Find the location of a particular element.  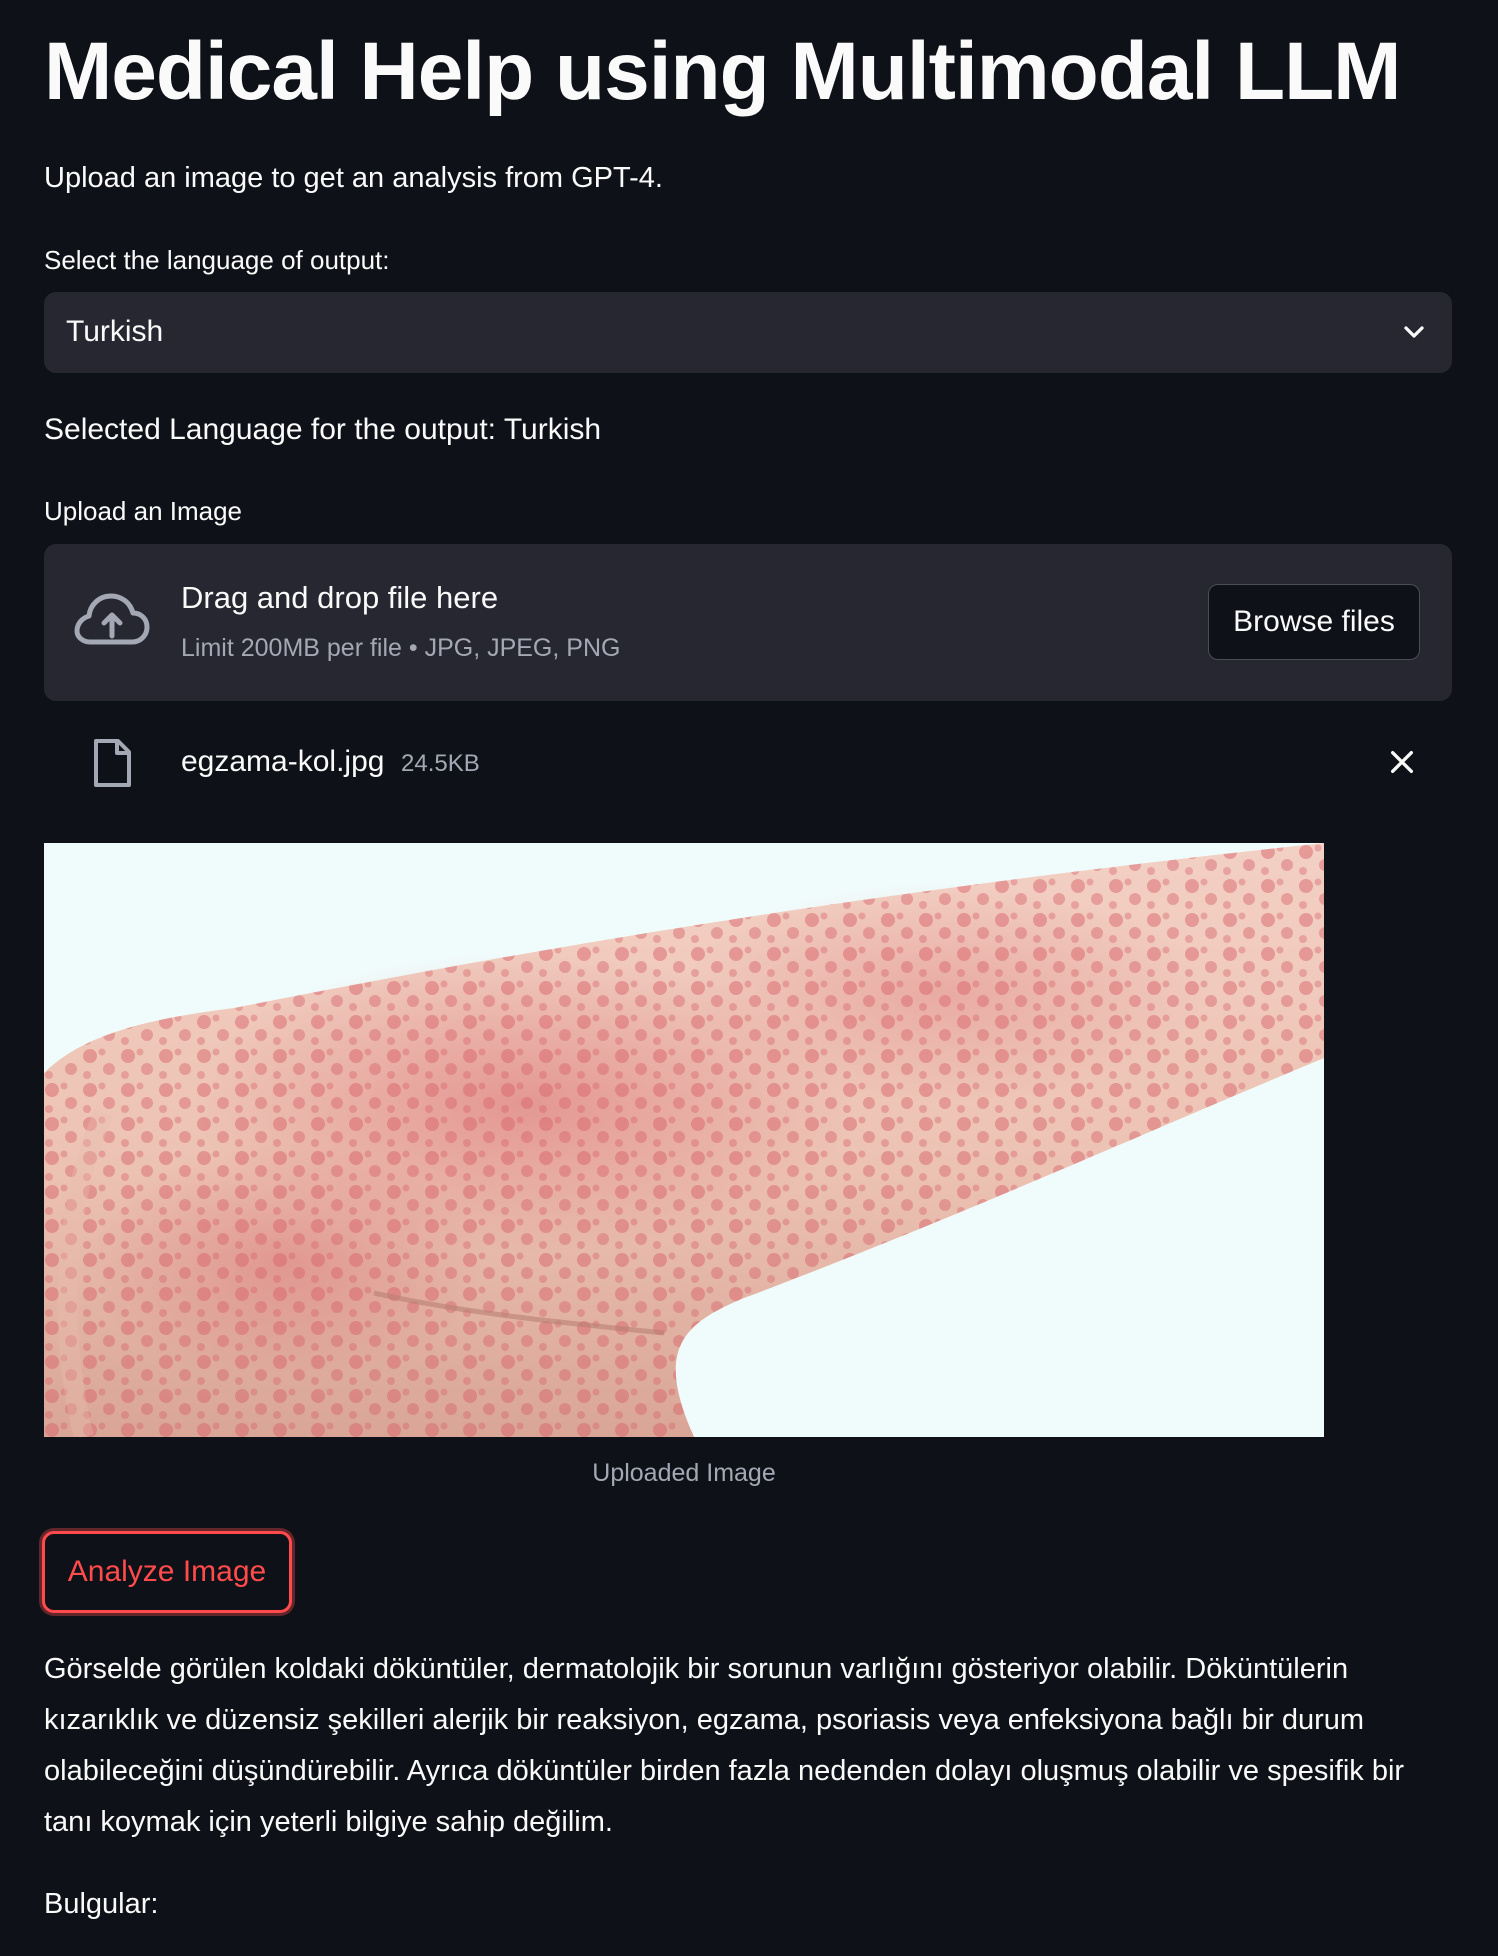

page-title: Medical Help using Multimodal LLM is located at coordinates (722, 71).